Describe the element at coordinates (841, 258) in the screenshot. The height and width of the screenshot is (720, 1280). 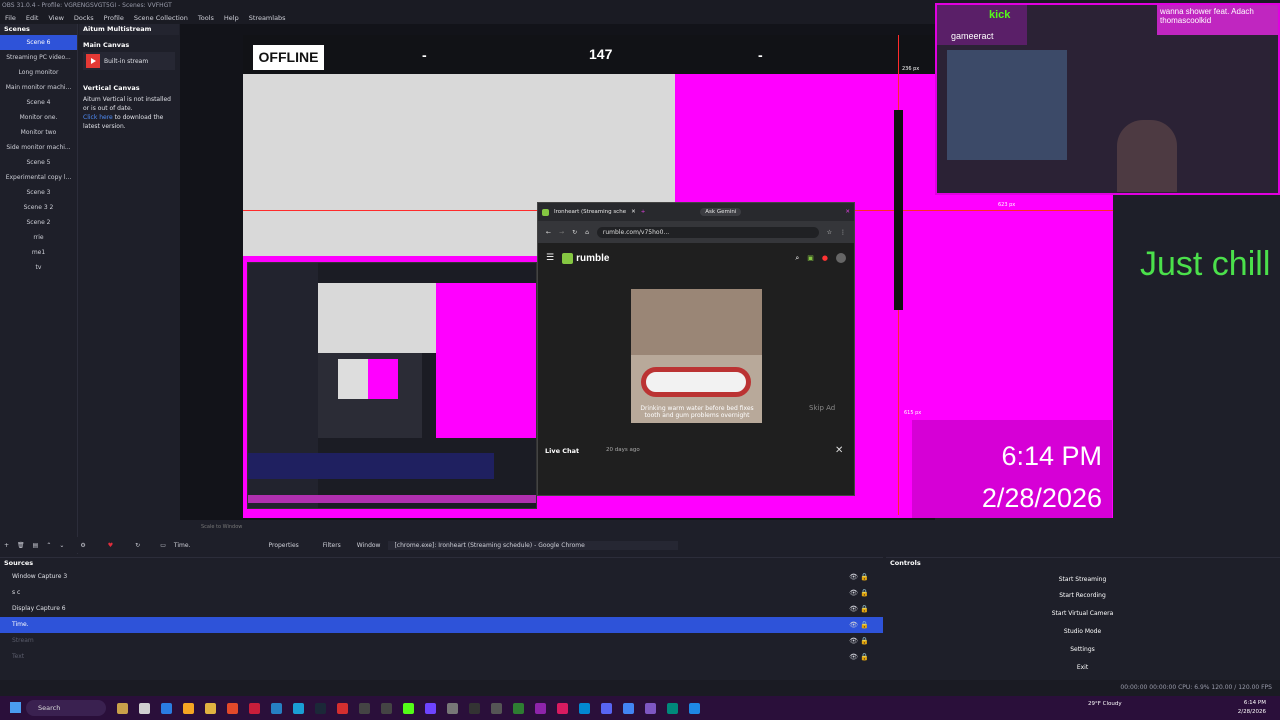
I see `avatar` at that location.